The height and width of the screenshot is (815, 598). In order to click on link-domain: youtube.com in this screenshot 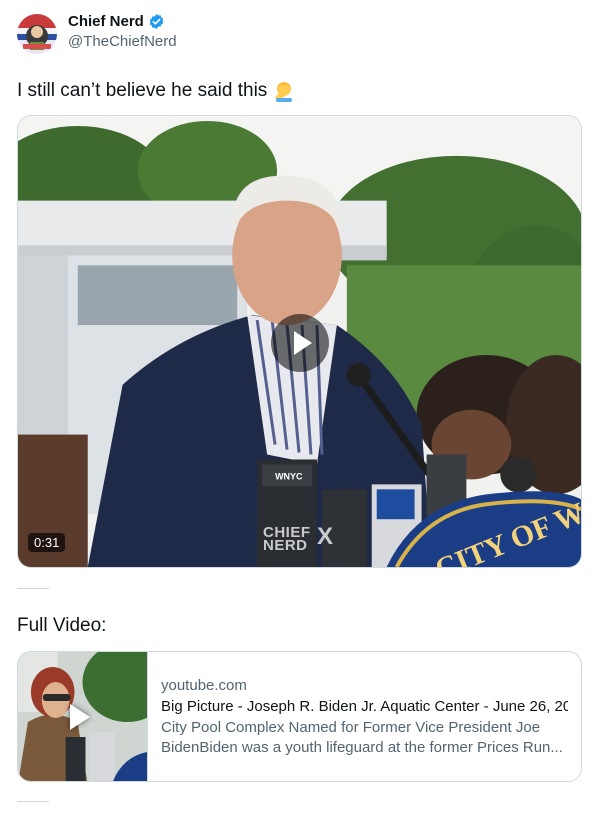, I will do `click(204, 685)`.